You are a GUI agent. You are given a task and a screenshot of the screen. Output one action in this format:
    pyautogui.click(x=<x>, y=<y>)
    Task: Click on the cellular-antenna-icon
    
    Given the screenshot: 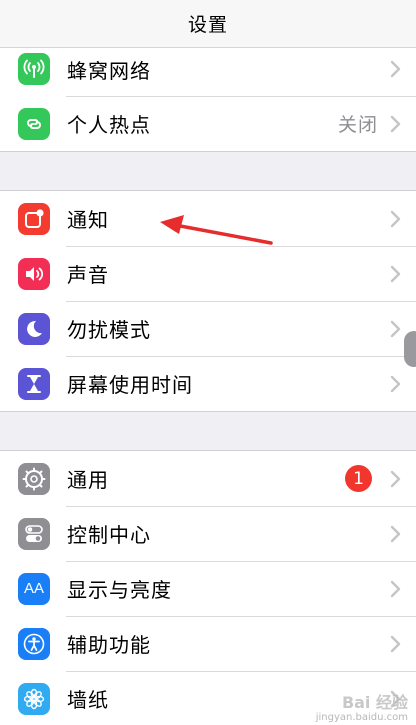 What is the action you would take?
    pyautogui.click(x=34, y=69)
    